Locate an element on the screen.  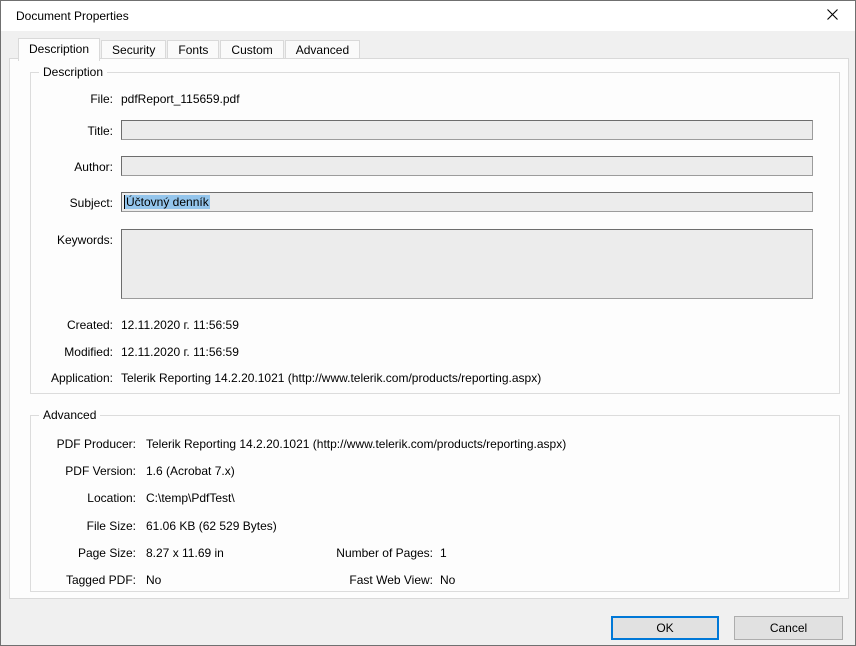
subject-label: Subject: is located at coordinates (91, 203).